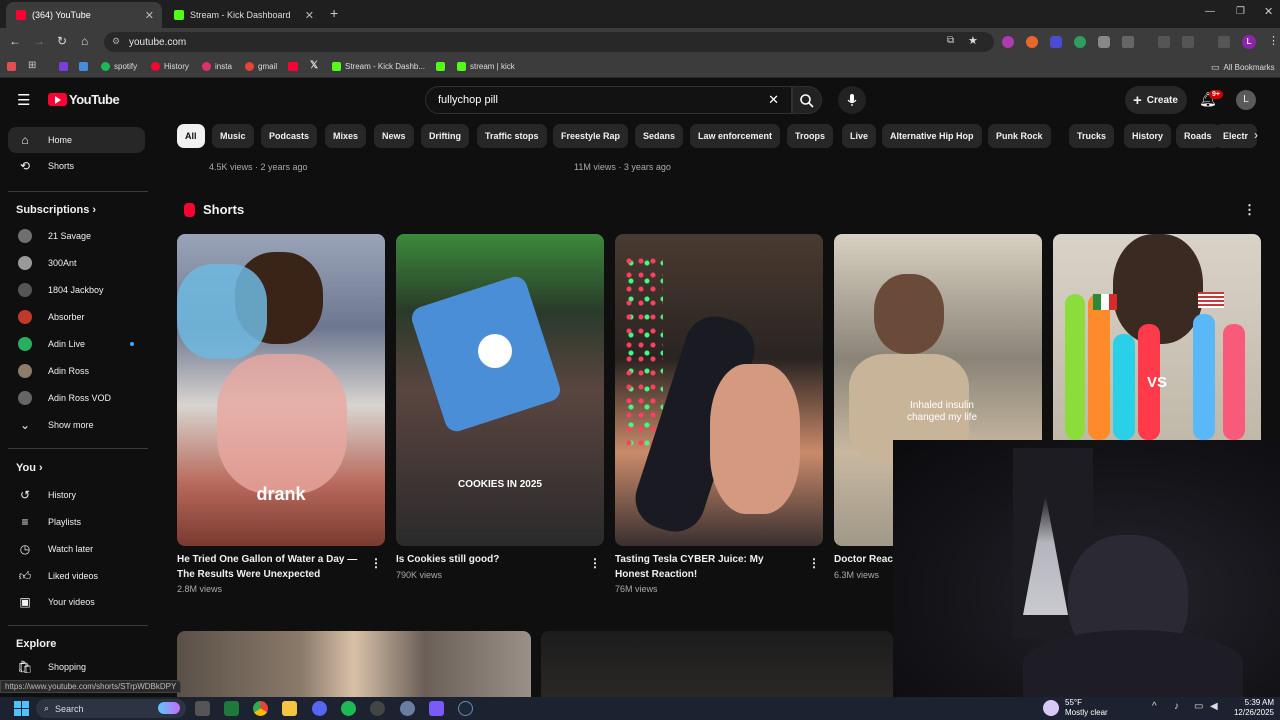 The image size is (1280, 720). Describe the element at coordinates (1273, 40) in the screenshot. I see `menu-kebab-icon: ⋮` at that location.